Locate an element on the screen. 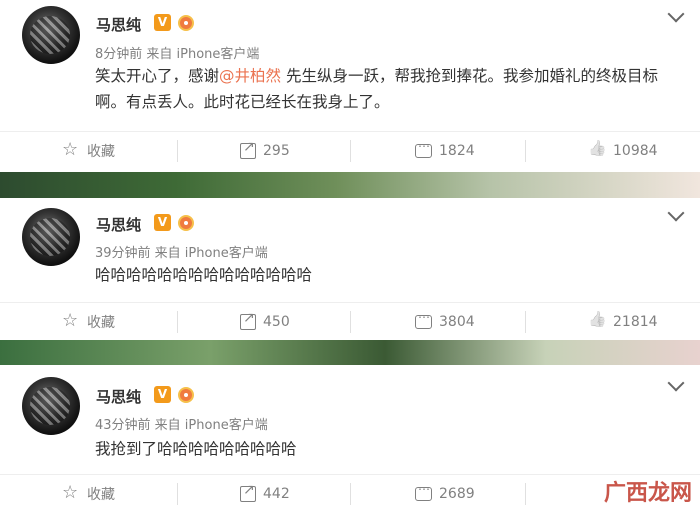 The height and width of the screenshot is (515, 700). post-meta: 8分钟前 来自 iPhone客户端 is located at coordinates (177, 54).